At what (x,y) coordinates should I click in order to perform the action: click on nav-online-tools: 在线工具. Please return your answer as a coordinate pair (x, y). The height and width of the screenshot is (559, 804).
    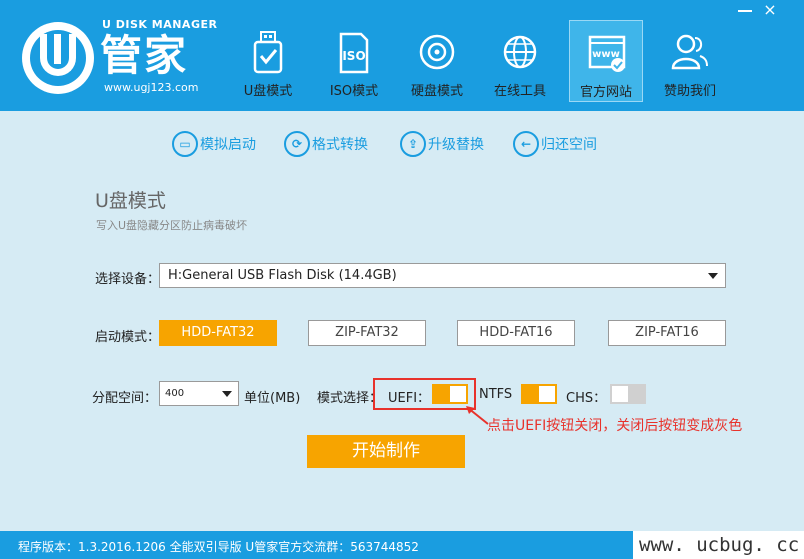
    Looking at the image, I should click on (520, 61).